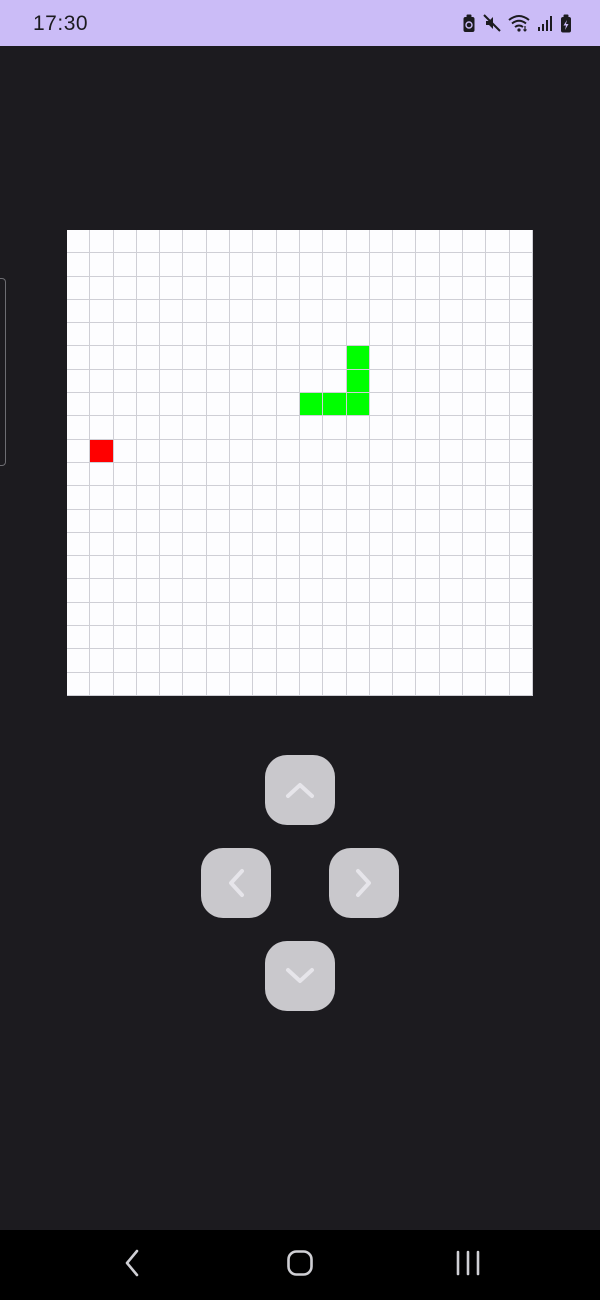 This screenshot has height=1300, width=600. I want to click on chevron-right-icon, so click(364, 883).